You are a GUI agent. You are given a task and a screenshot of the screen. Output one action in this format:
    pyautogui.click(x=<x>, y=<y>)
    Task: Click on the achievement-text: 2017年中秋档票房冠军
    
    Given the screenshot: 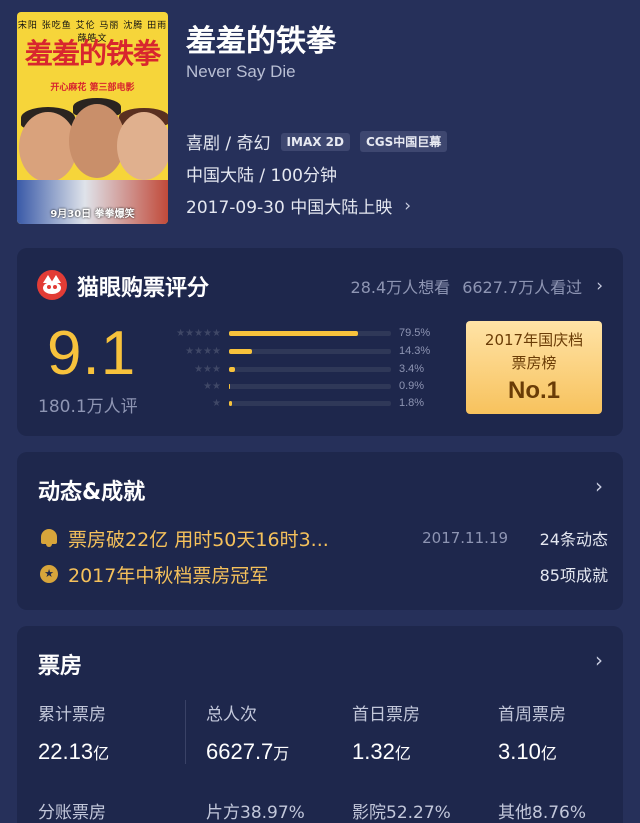 What is the action you would take?
    pyautogui.click(x=168, y=575)
    